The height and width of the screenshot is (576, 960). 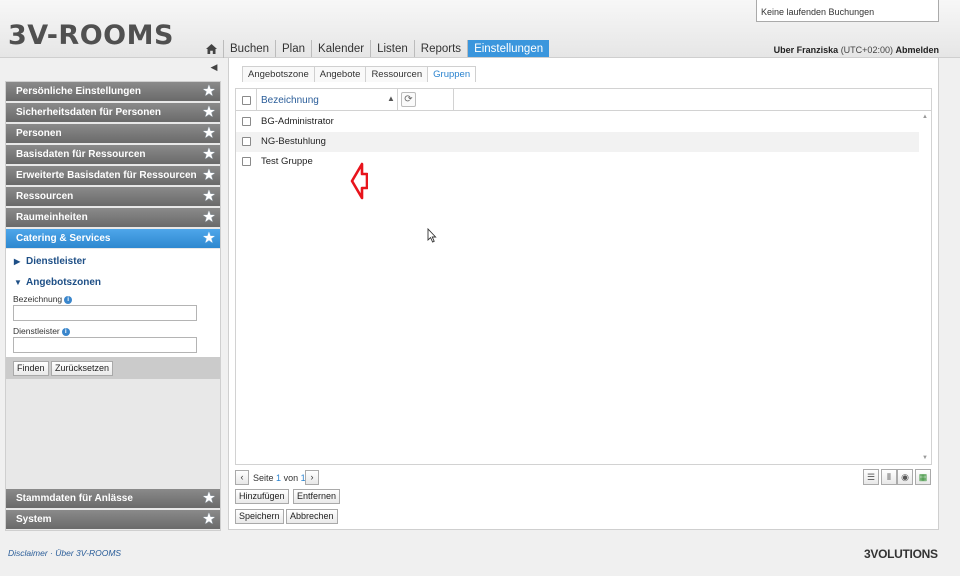 What do you see at coordinates (113, 519) in the screenshot?
I see `sidebar-section-system: System ★` at bounding box center [113, 519].